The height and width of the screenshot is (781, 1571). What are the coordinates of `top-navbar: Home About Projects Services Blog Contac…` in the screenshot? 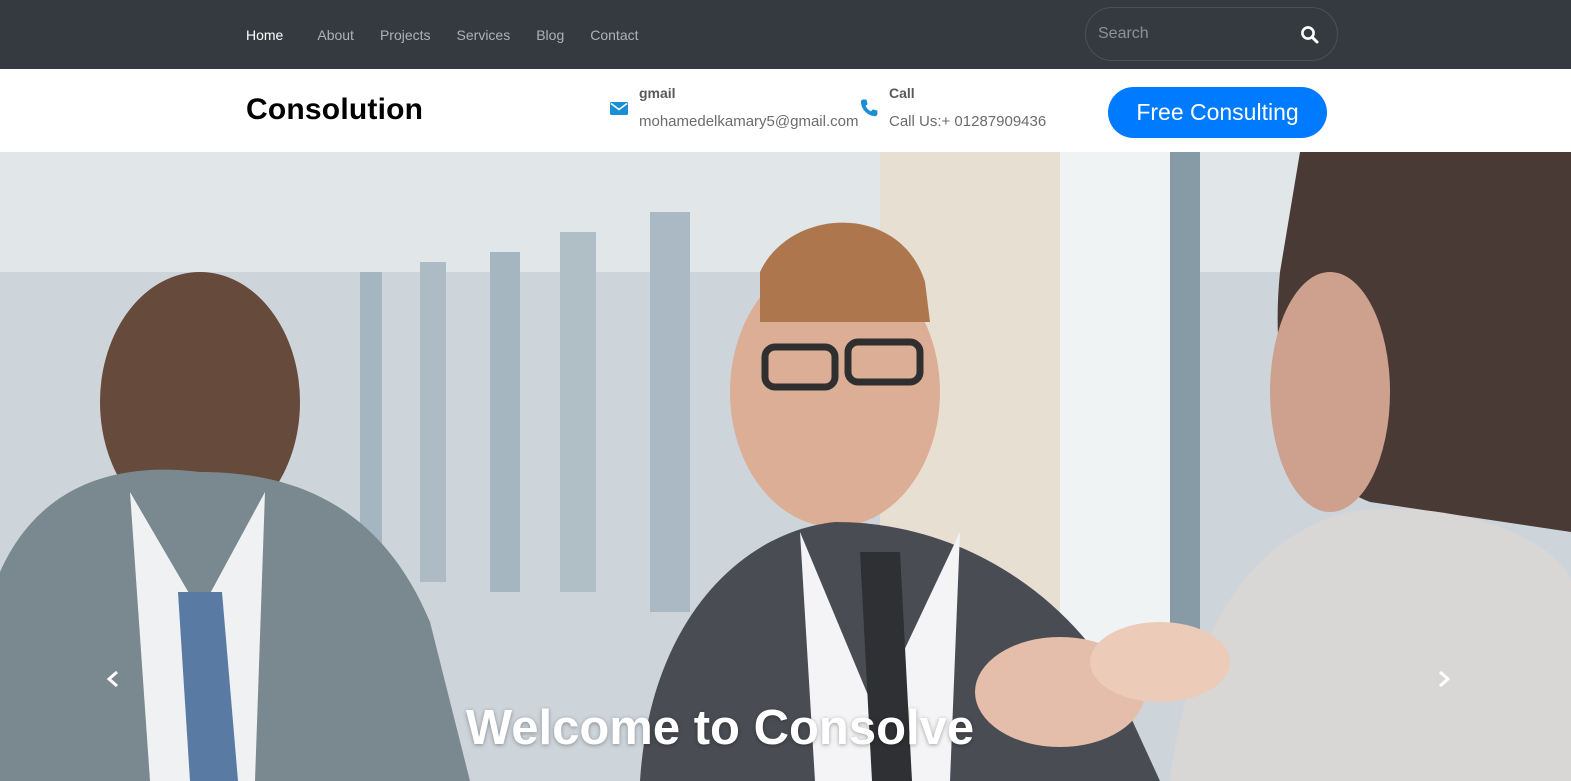 It's located at (785, 34).